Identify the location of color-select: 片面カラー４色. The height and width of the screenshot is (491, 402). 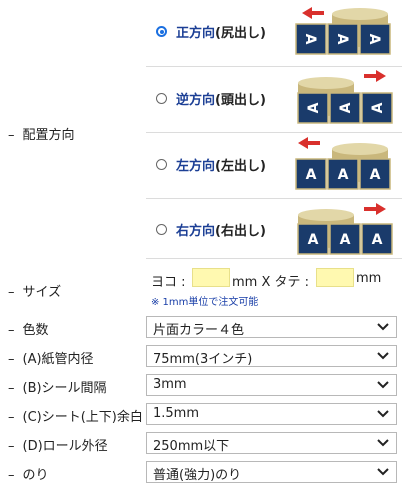
(271, 327).